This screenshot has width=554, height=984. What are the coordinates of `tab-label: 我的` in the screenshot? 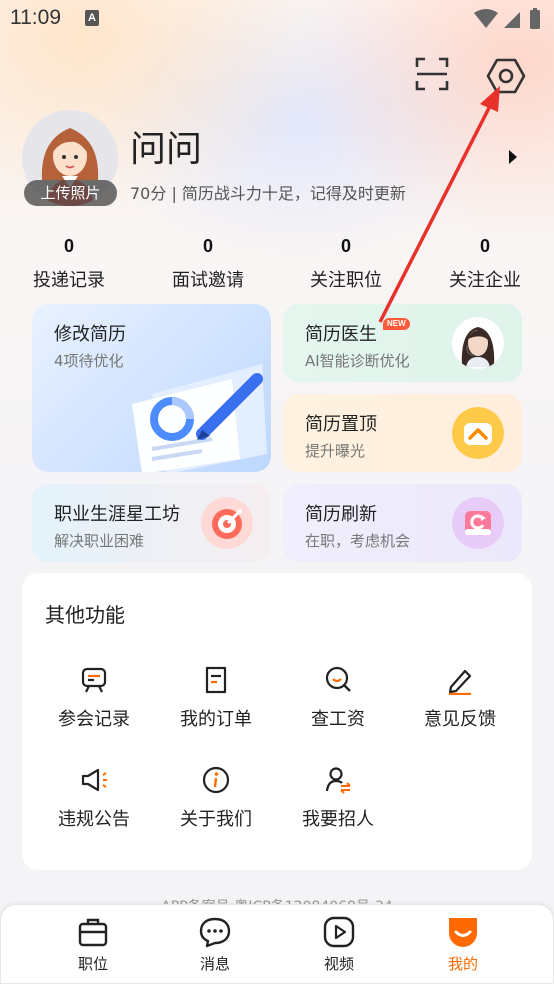 It's located at (462, 964).